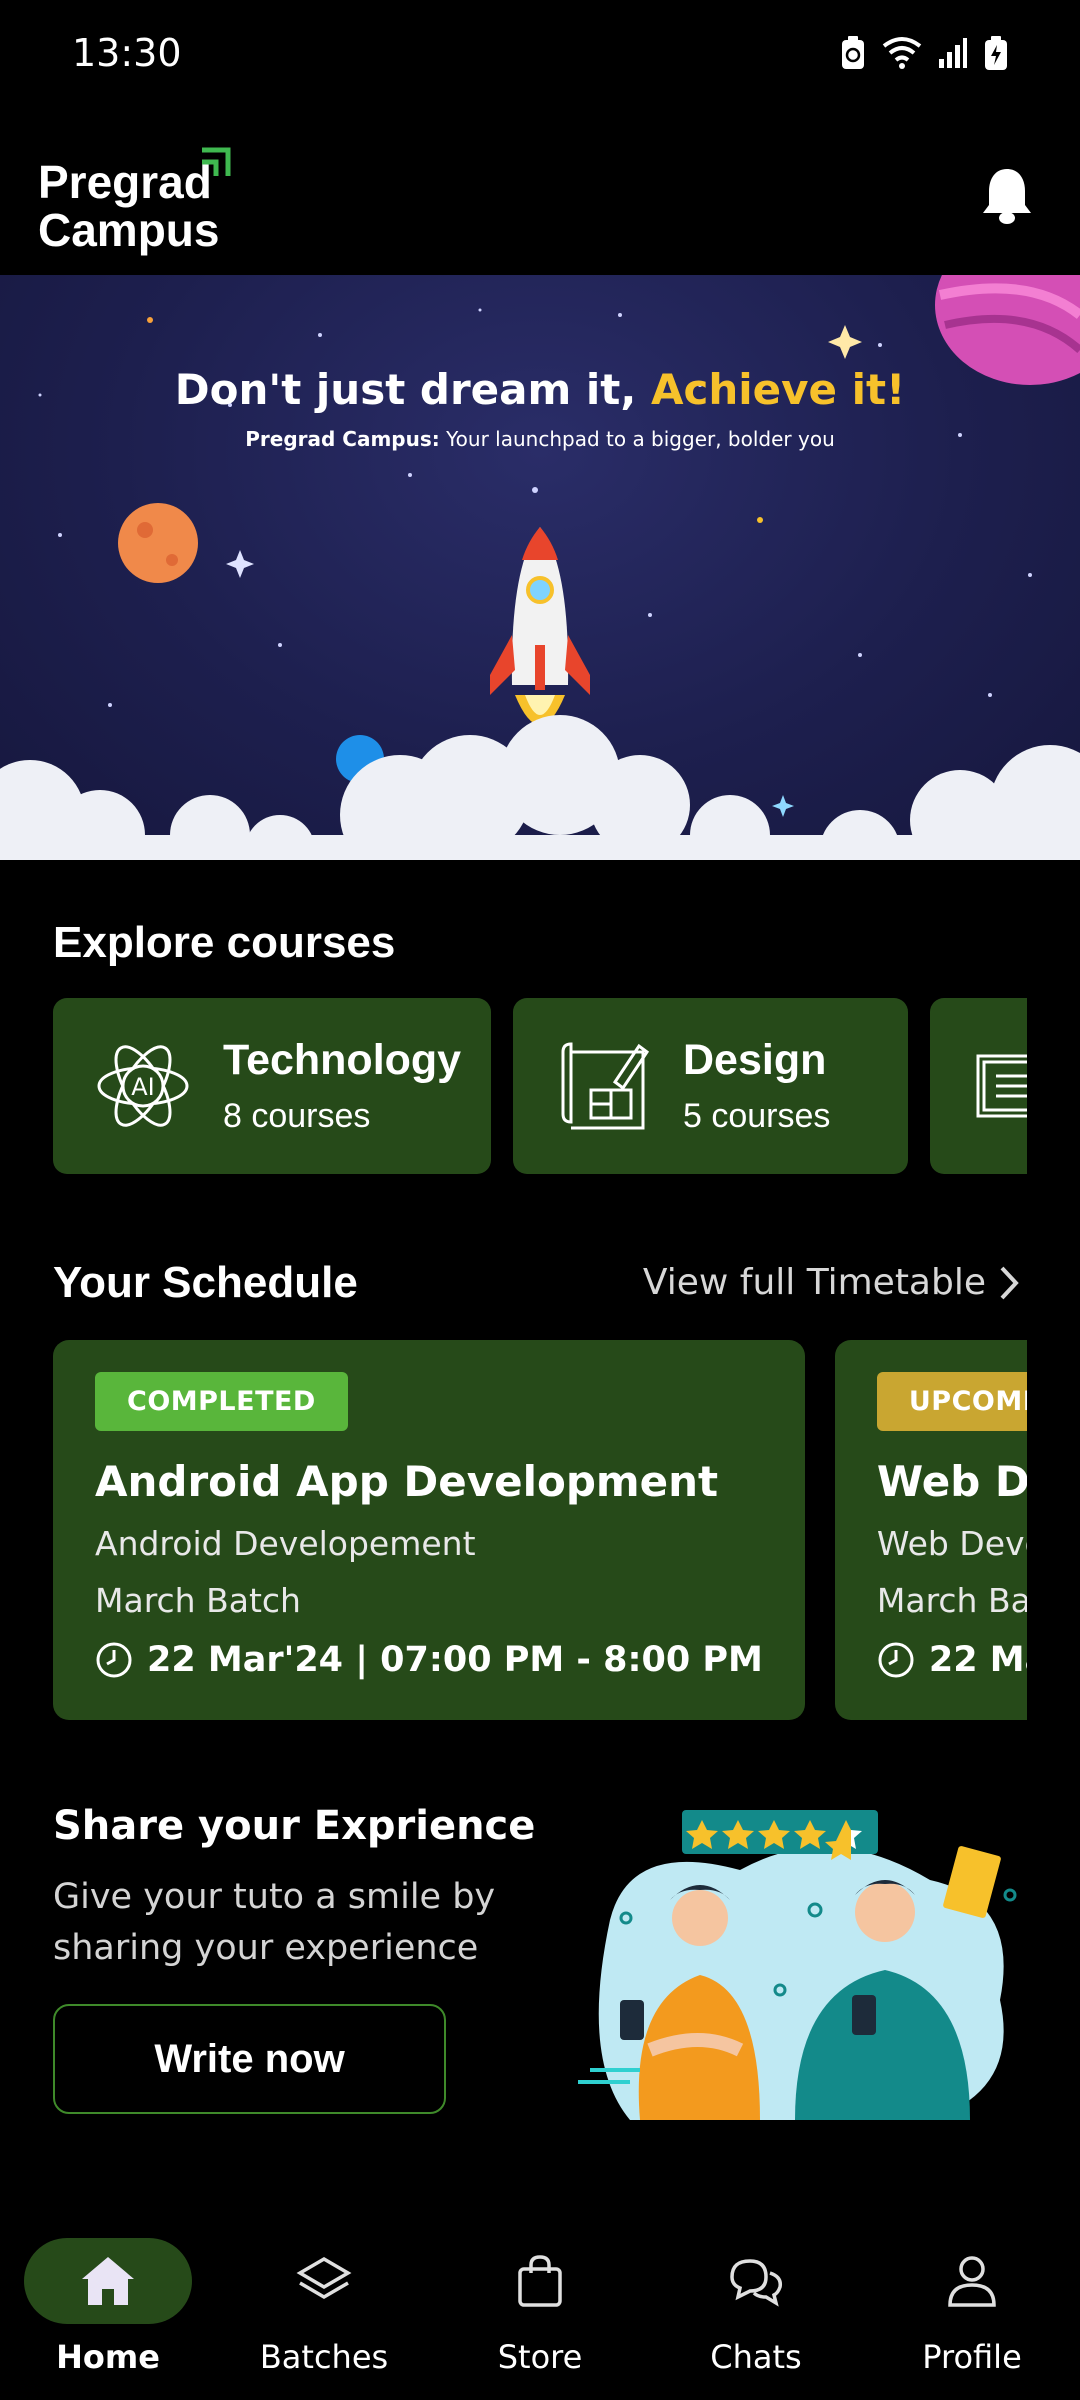 This screenshot has width=1080, height=2400. What do you see at coordinates (540, 52) in the screenshot?
I see `status-bar: 13:30` at bounding box center [540, 52].